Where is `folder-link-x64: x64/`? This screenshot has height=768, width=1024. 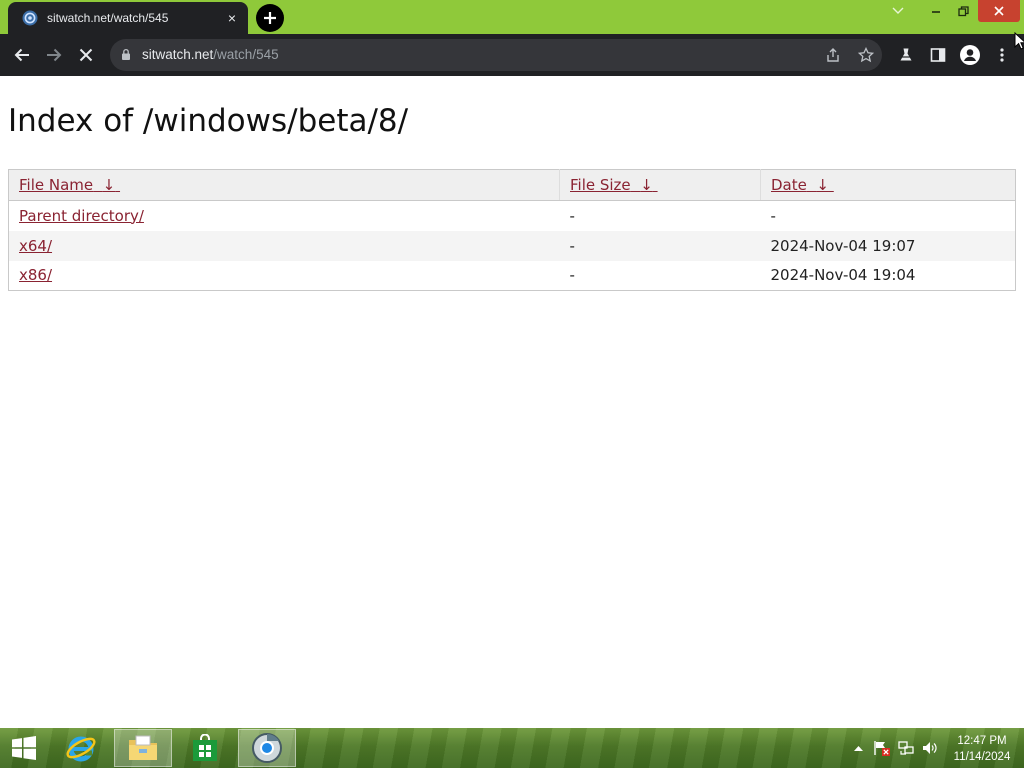 folder-link-x64: x64/ is located at coordinates (35, 246).